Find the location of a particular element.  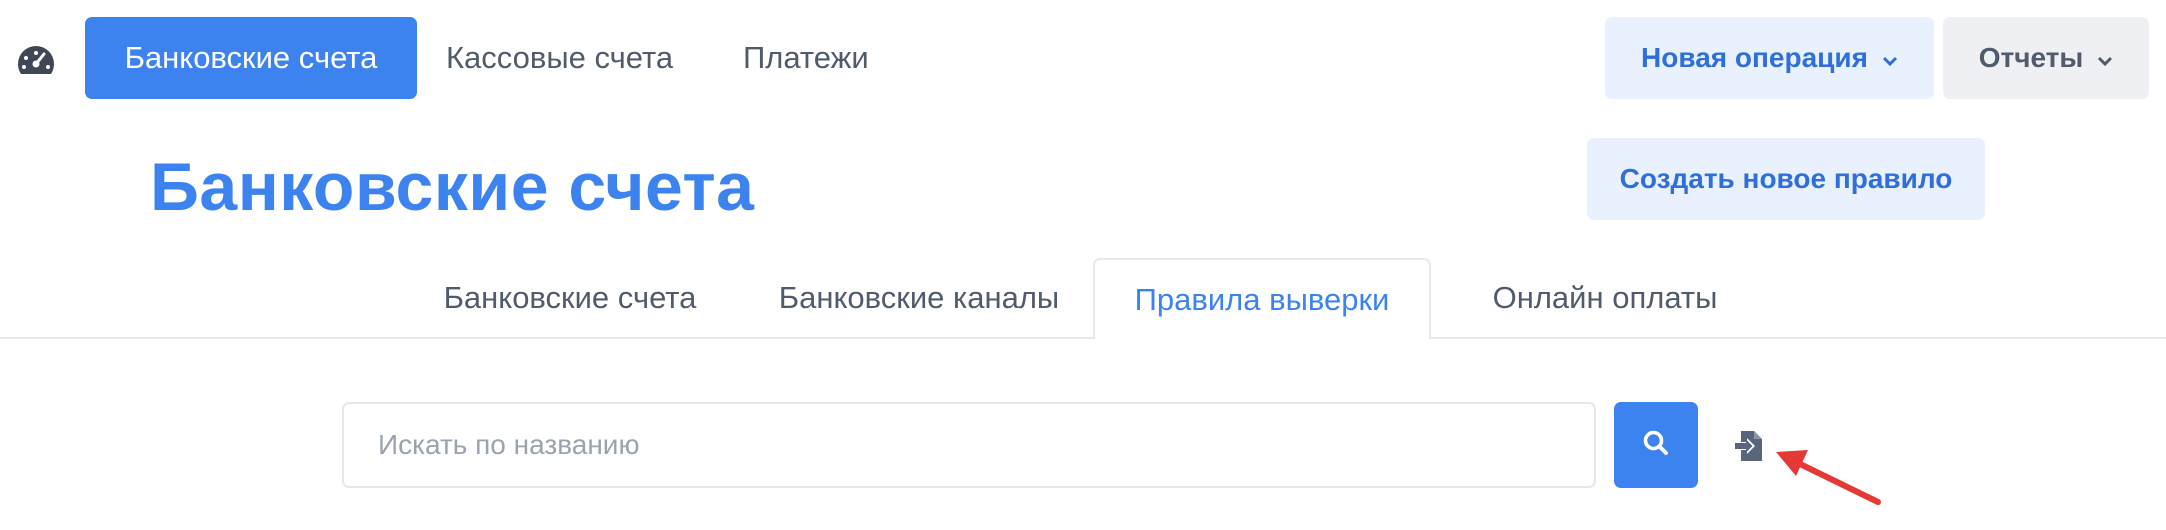

reports-label: Отчеты is located at coordinates (2031, 57).